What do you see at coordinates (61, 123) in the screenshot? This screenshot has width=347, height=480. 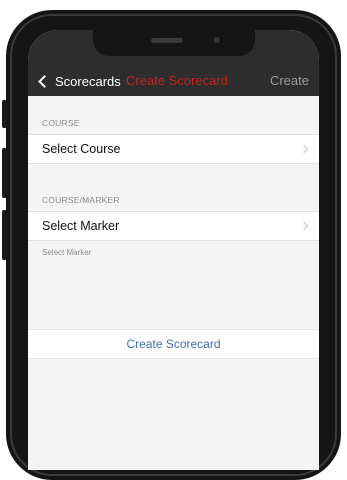 I see `course-section-header: COURSE` at bounding box center [61, 123].